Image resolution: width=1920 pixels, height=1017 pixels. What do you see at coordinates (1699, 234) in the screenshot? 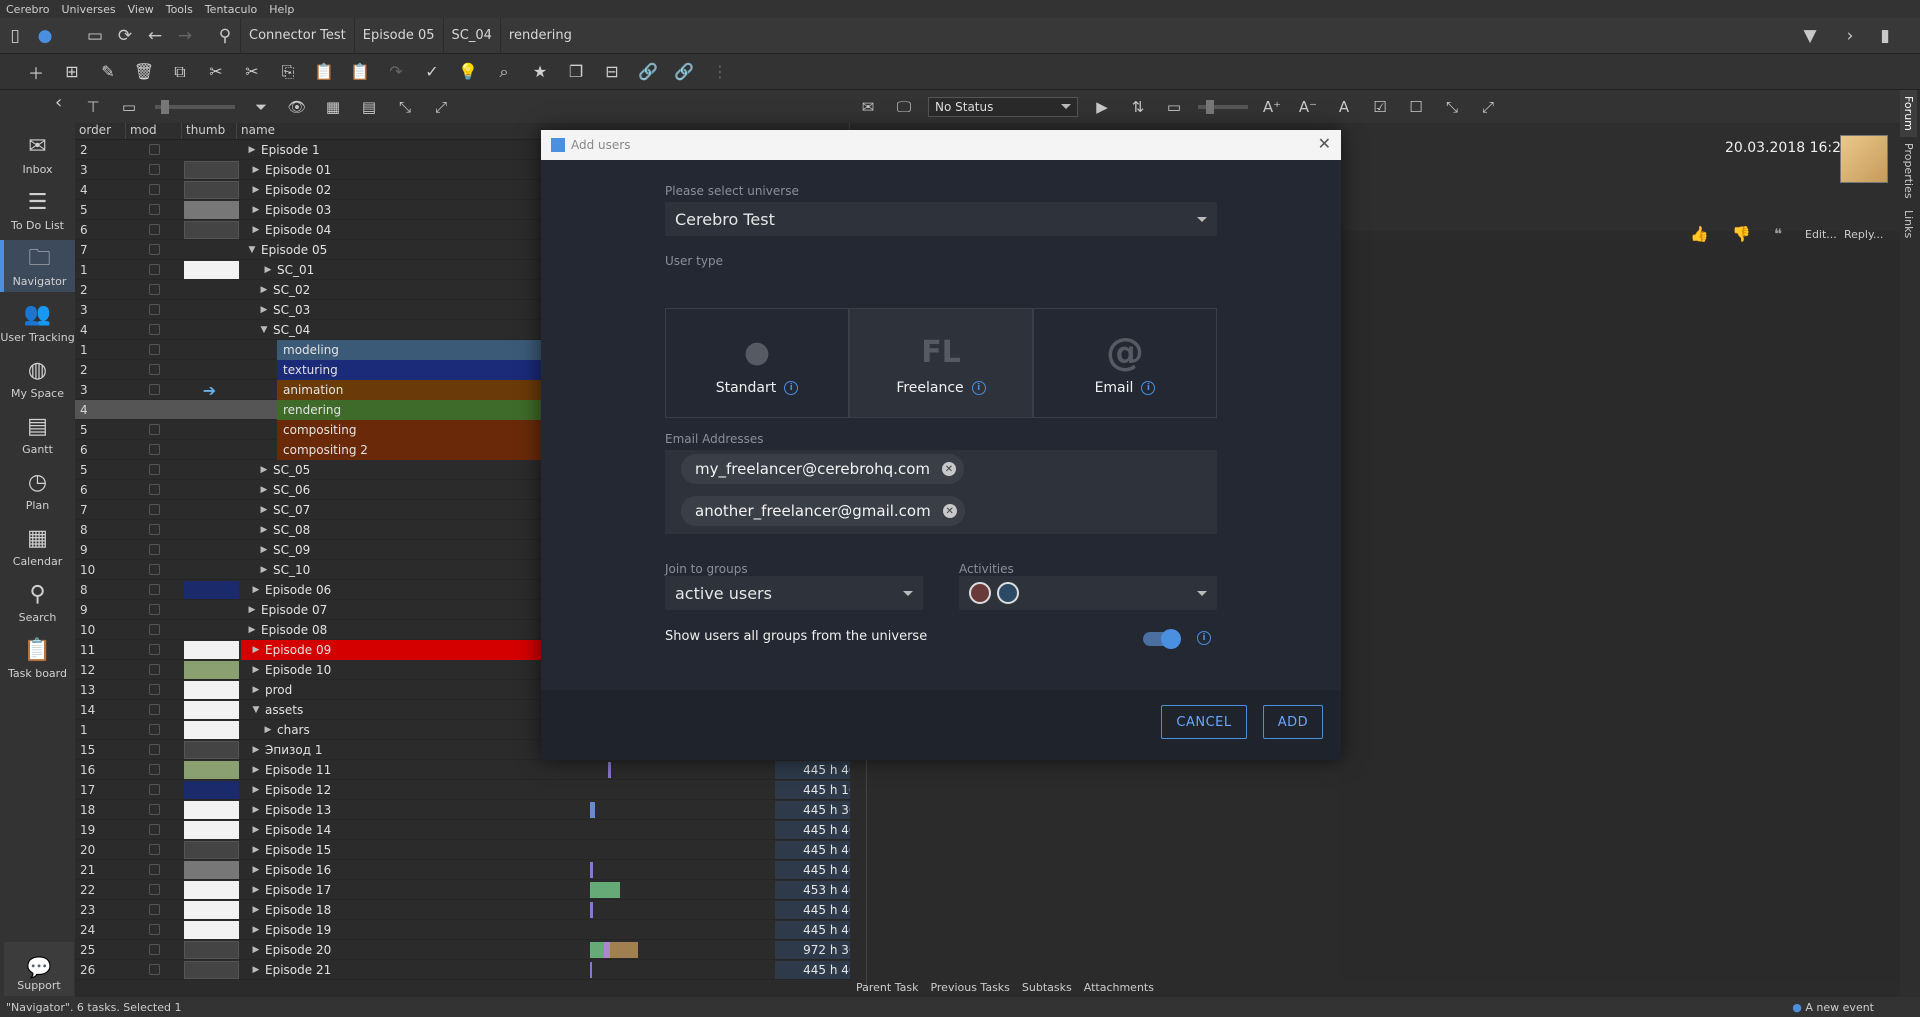
I see `thumb-up-icon: 👍` at bounding box center [1699, 234].